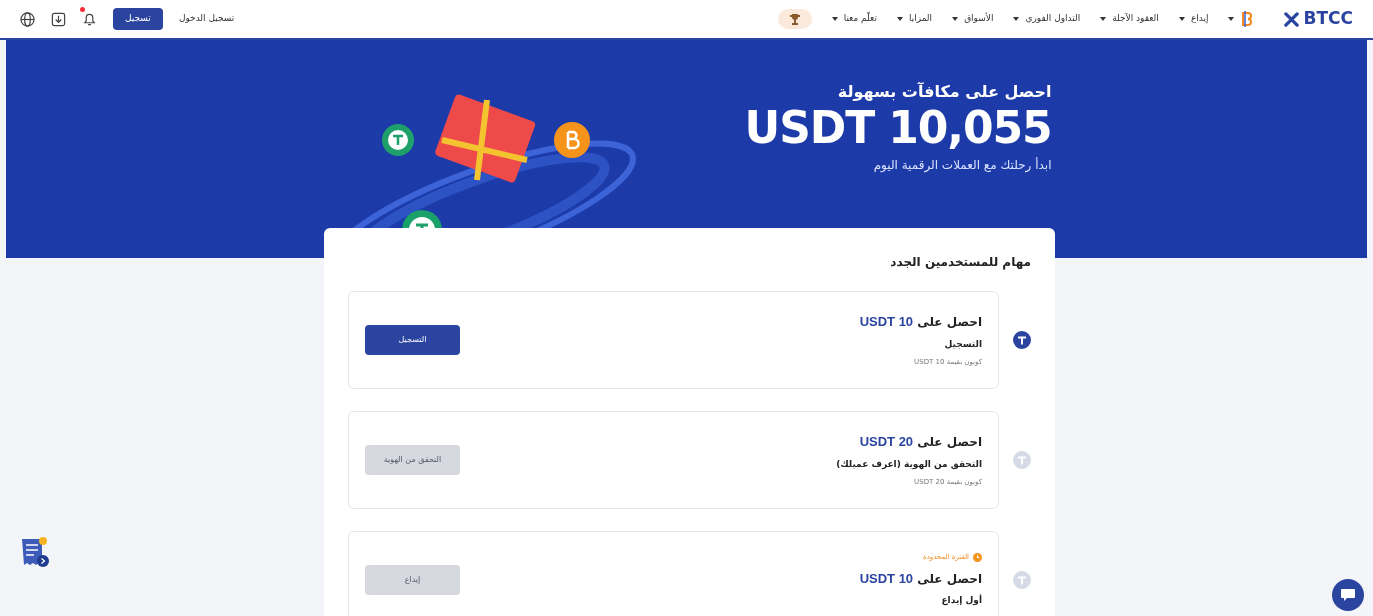  Describe the element at coordinates (961, 601) in the screenshot. I see `task-name: أول إيداع` at that location.